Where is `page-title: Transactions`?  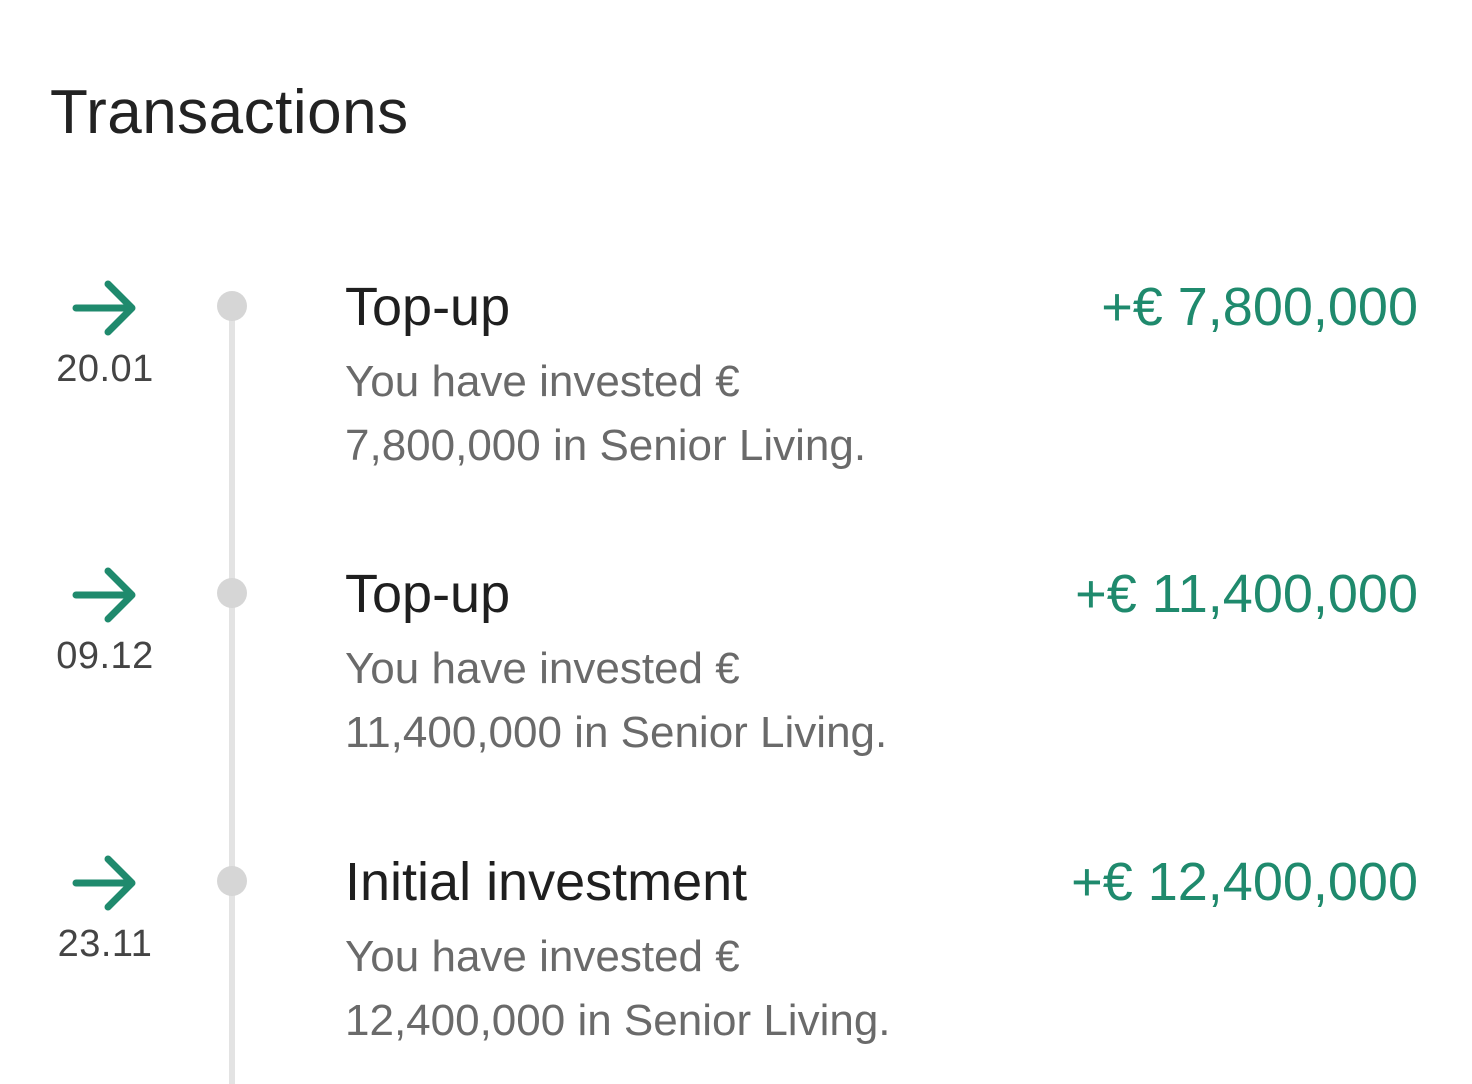 page-title: Transactions is located at coordinates (229, 112).